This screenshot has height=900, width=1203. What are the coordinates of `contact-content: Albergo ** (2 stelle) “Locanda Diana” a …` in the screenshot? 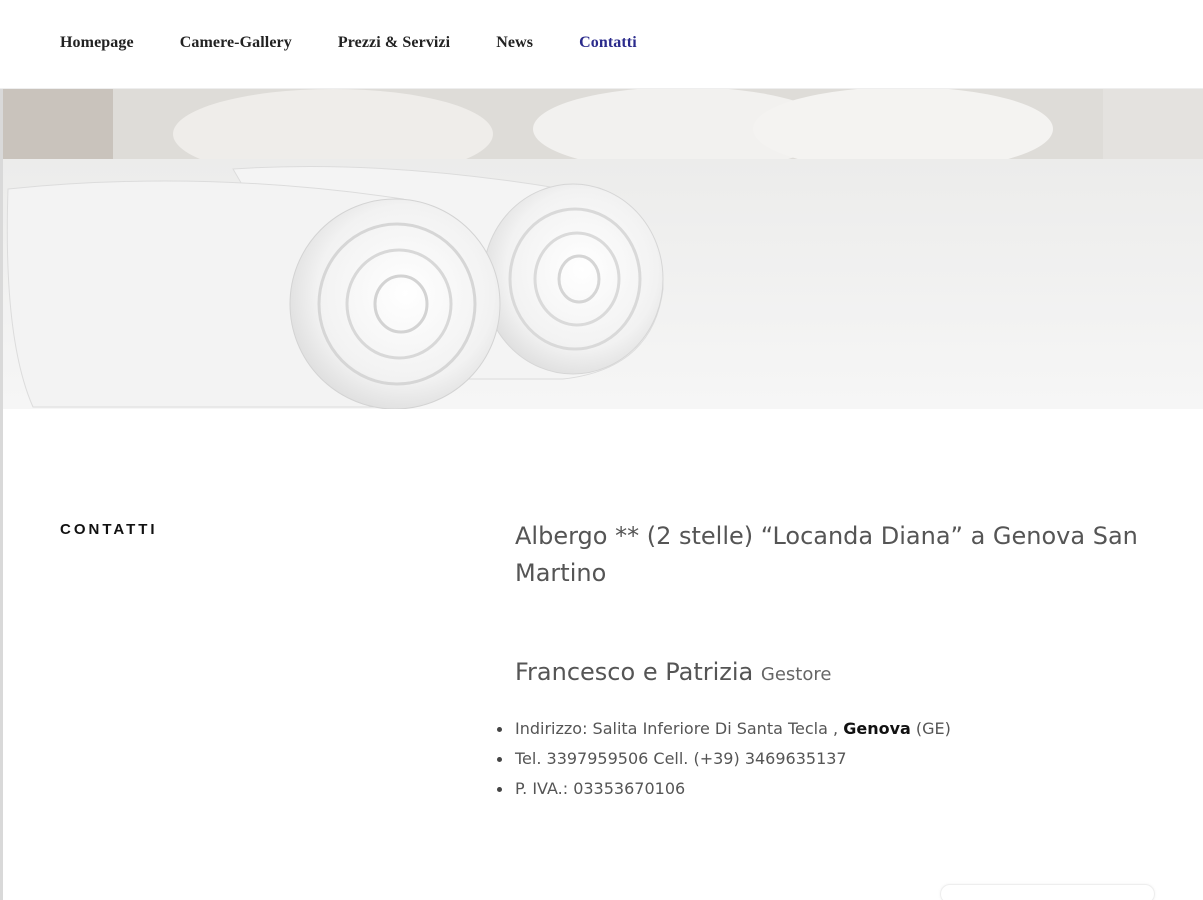 It's located at (840, 602).